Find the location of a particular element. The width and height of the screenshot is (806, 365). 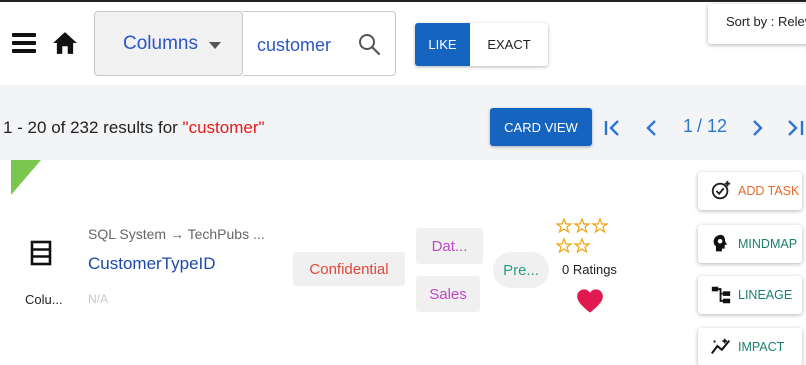

search-input is located at coordinates (307, 45).